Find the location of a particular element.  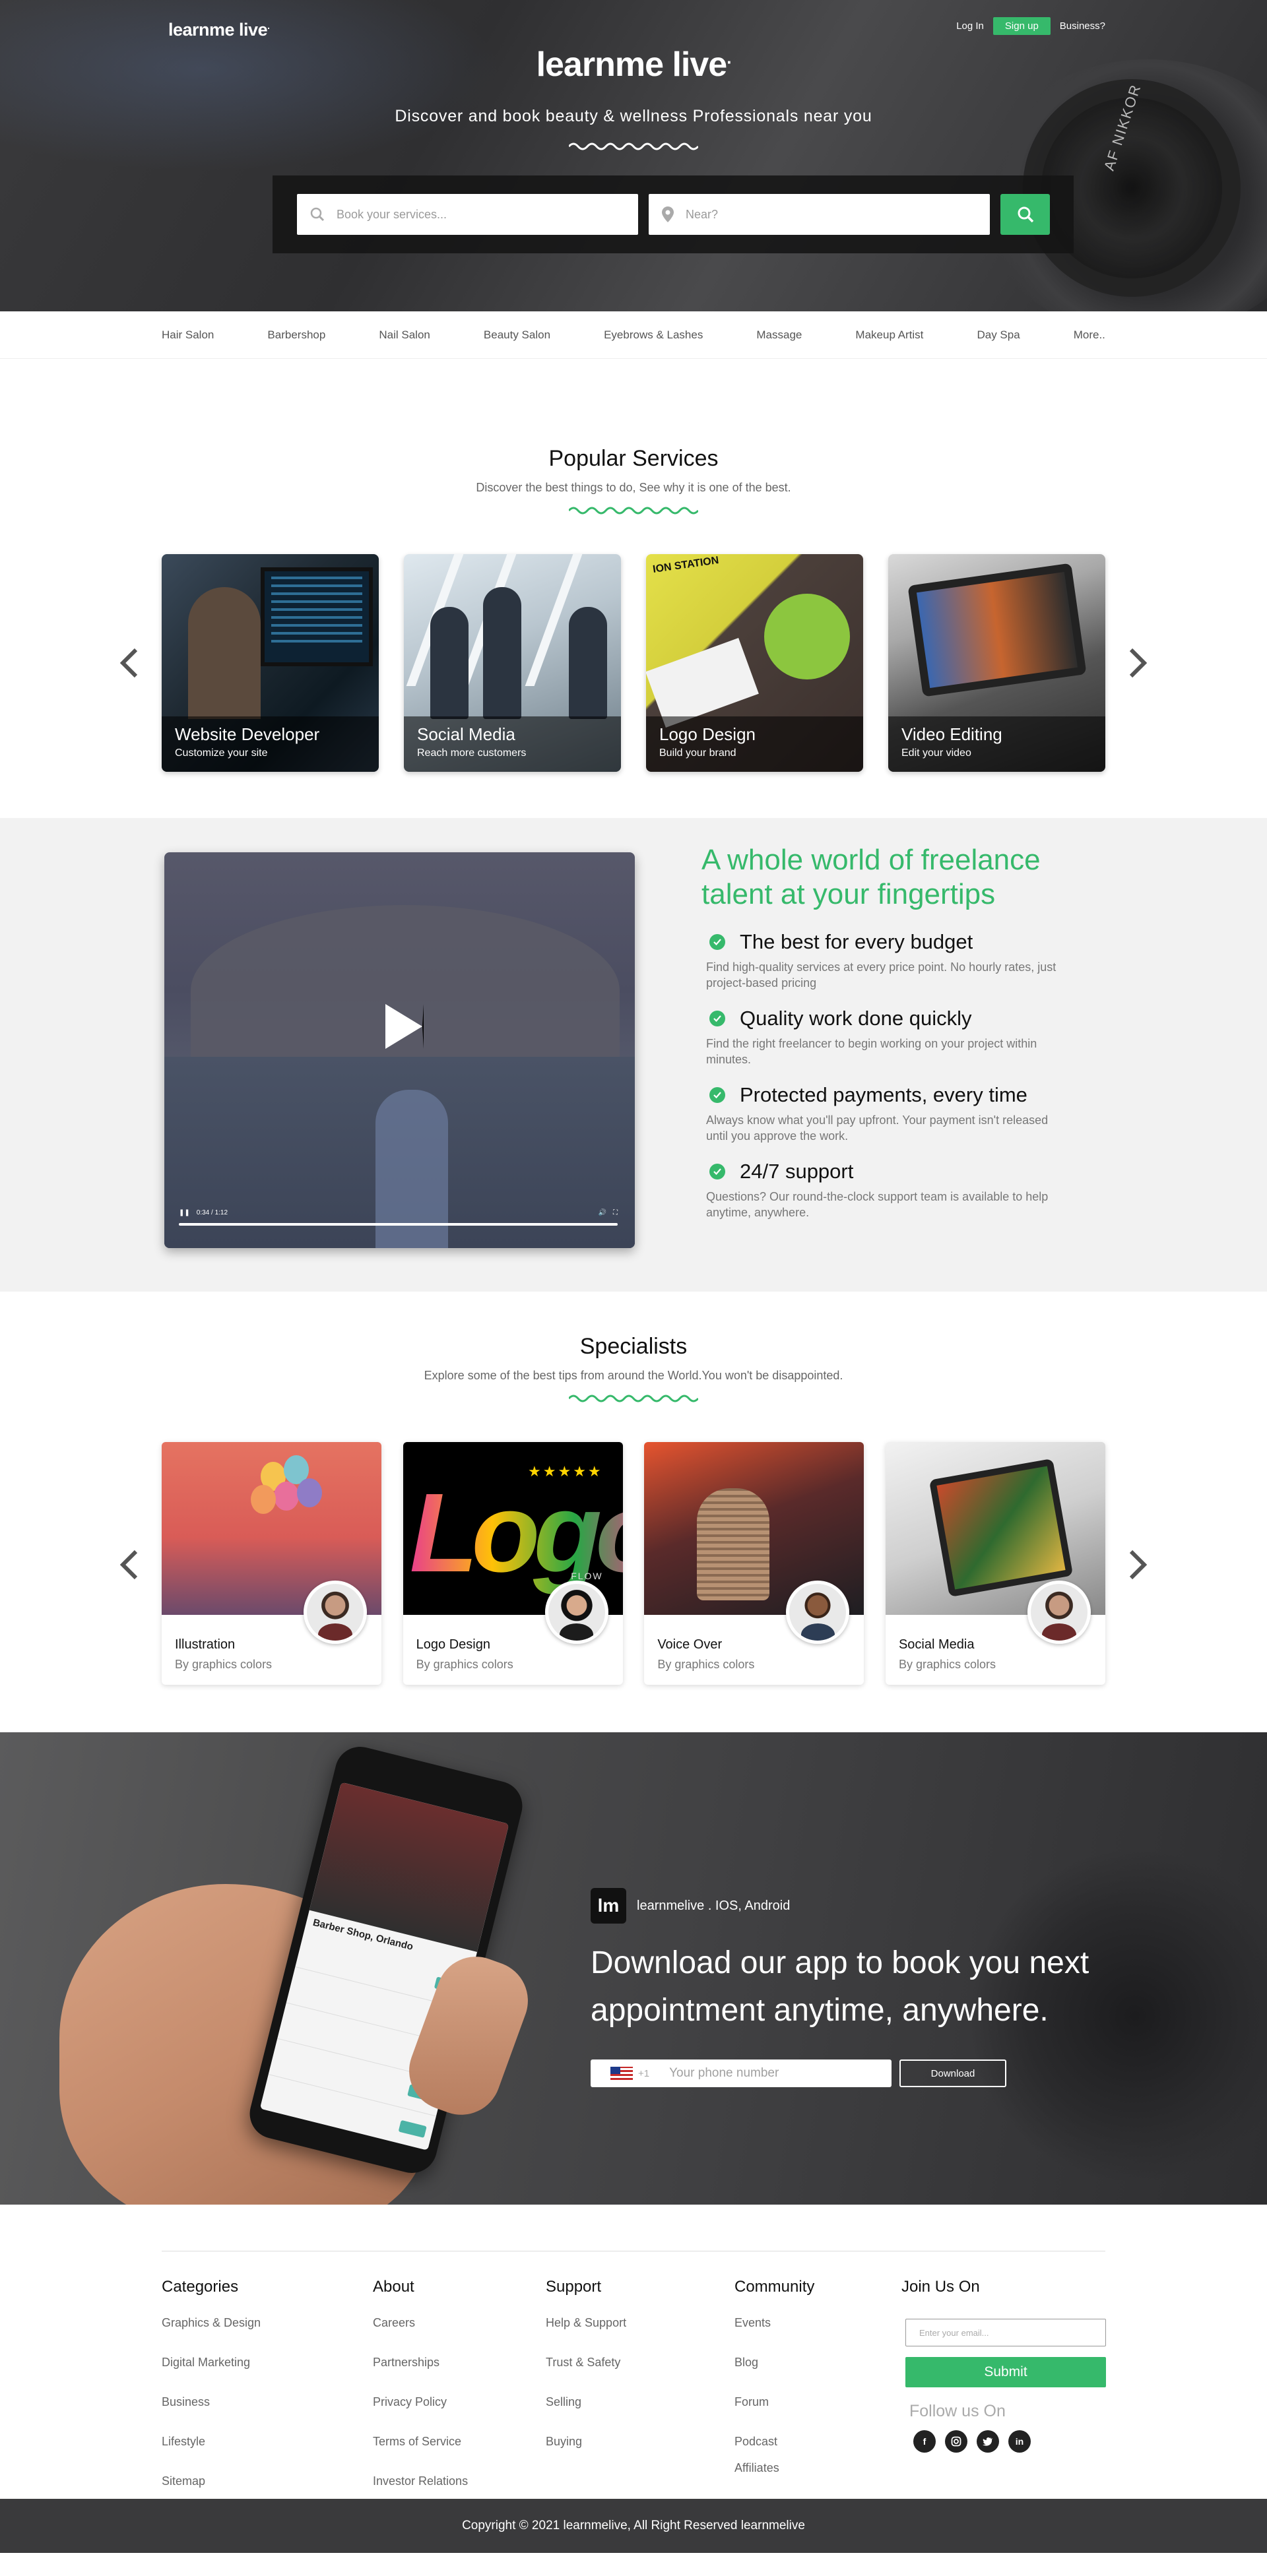

phone-number-input is located at coordinates (769, 2073).